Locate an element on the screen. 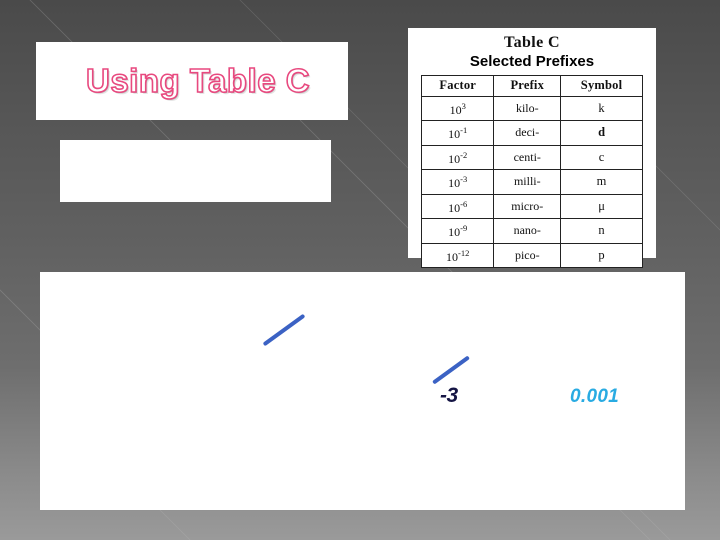 Image resolution: width=720 pixels, height=540 pixels. cell-factor: 10-3 is located at coordinates (457, 182).